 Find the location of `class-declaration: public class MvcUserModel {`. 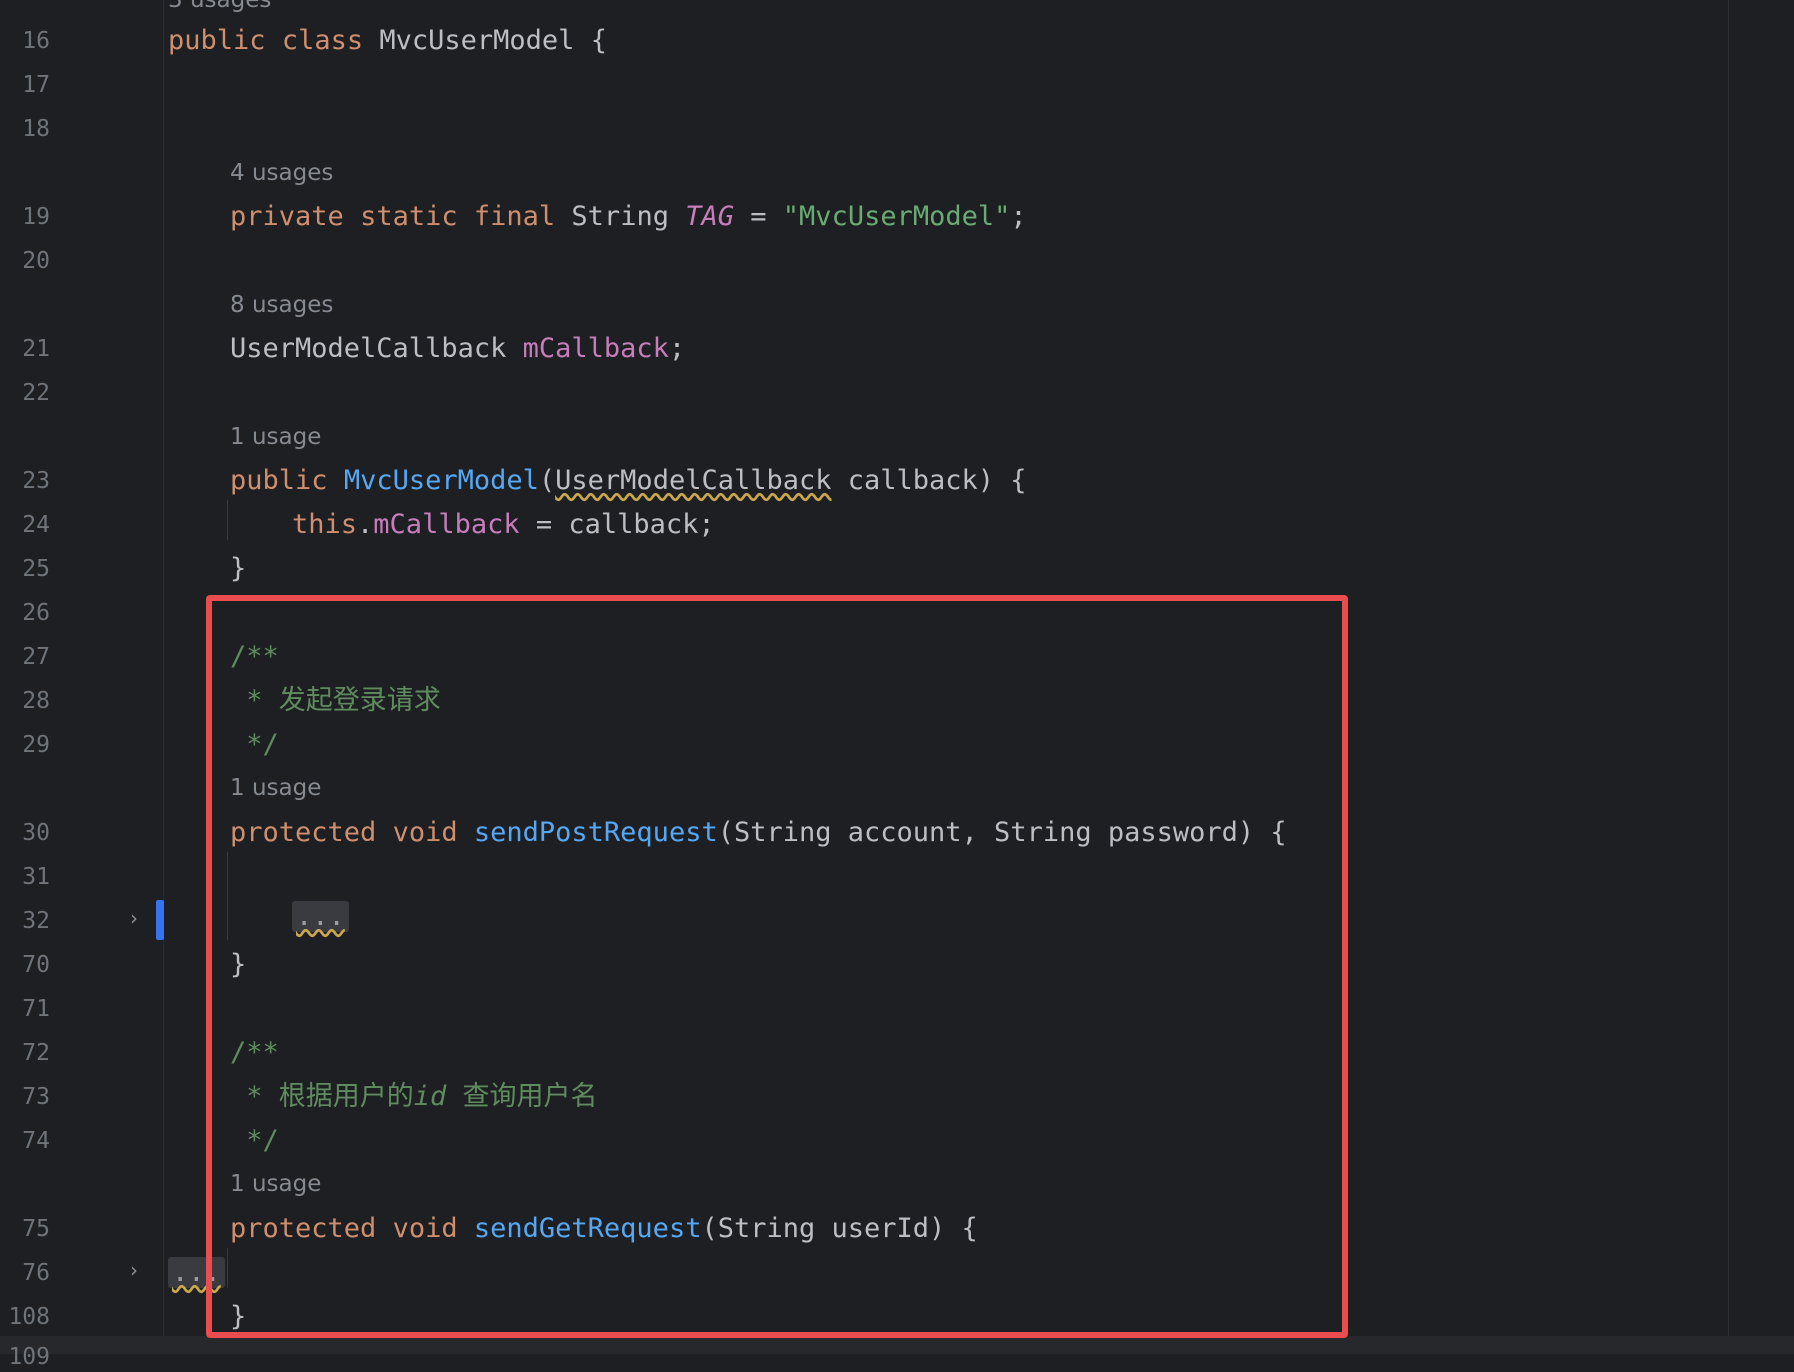

class-declaration: public class MvcUserModel { is located at coordinates (387, 41).